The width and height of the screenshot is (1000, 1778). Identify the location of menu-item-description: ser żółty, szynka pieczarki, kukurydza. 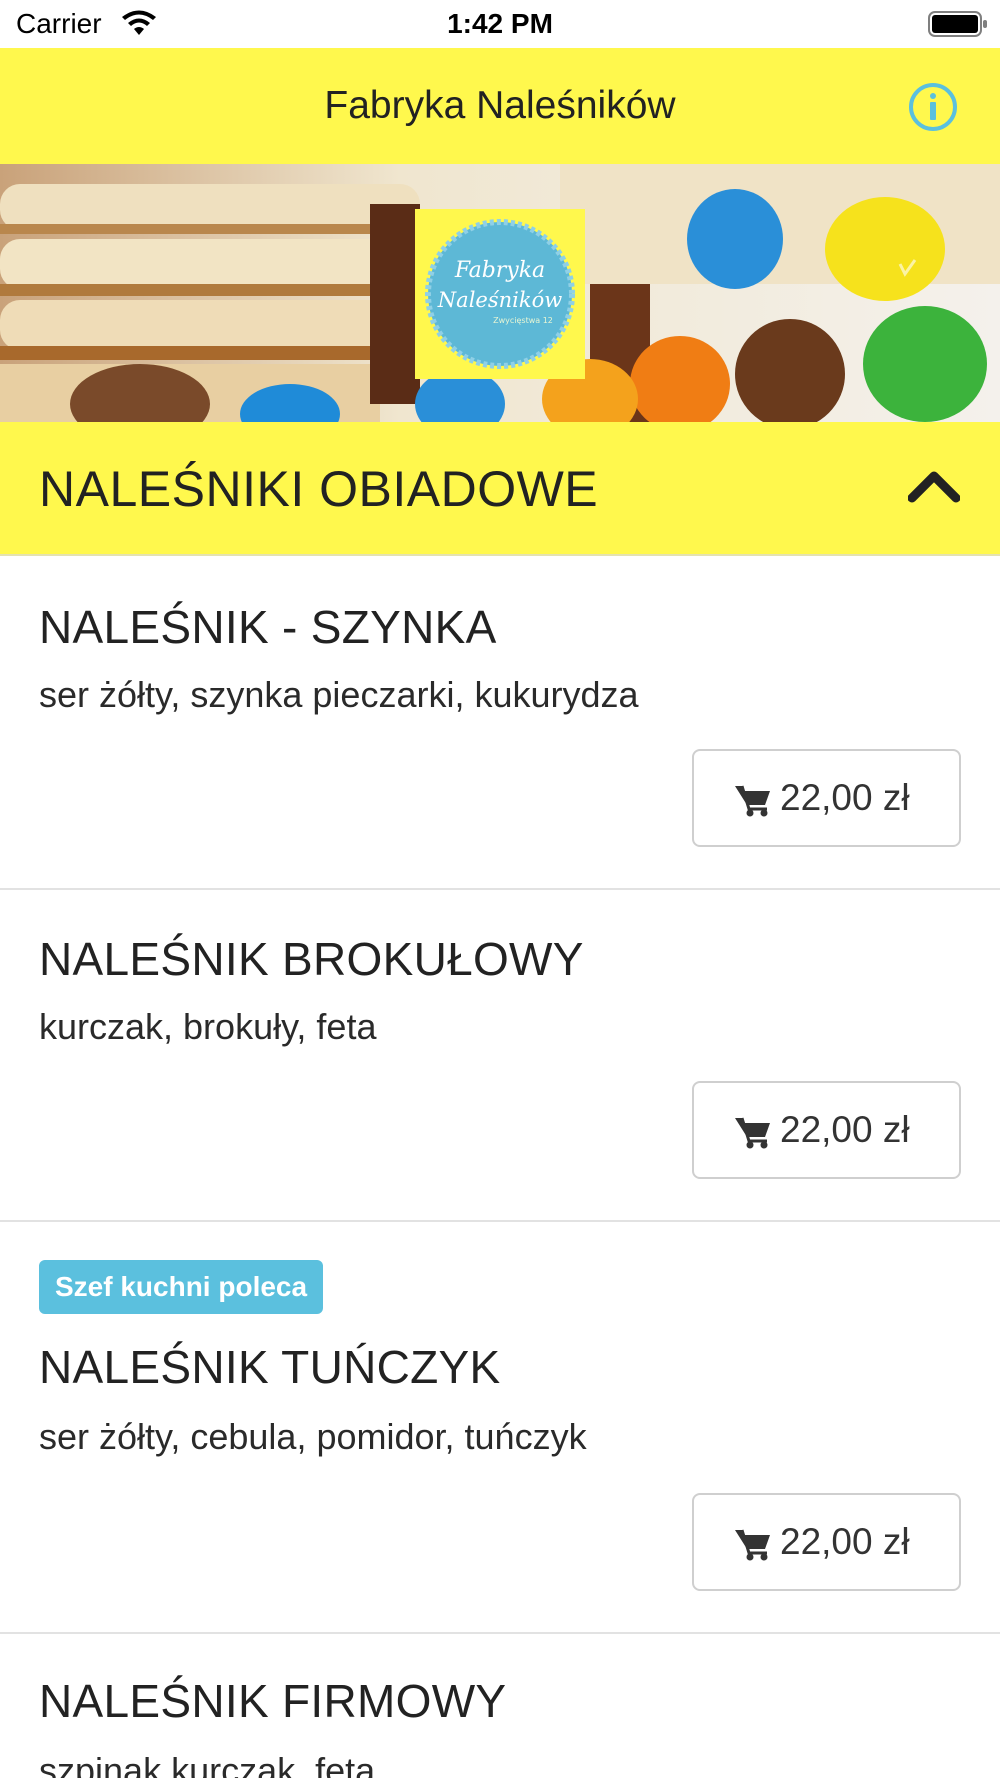
(339, 694).